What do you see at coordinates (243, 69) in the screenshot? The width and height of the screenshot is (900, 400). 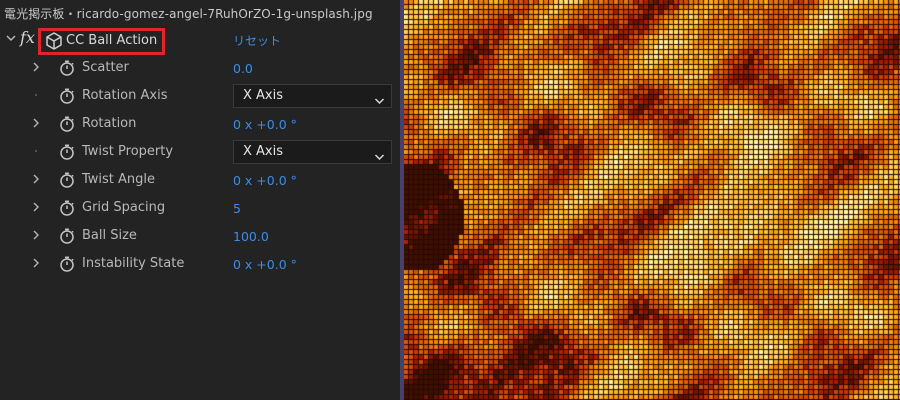 I see `property-value: 0.0` at bounding box center [243, 69].